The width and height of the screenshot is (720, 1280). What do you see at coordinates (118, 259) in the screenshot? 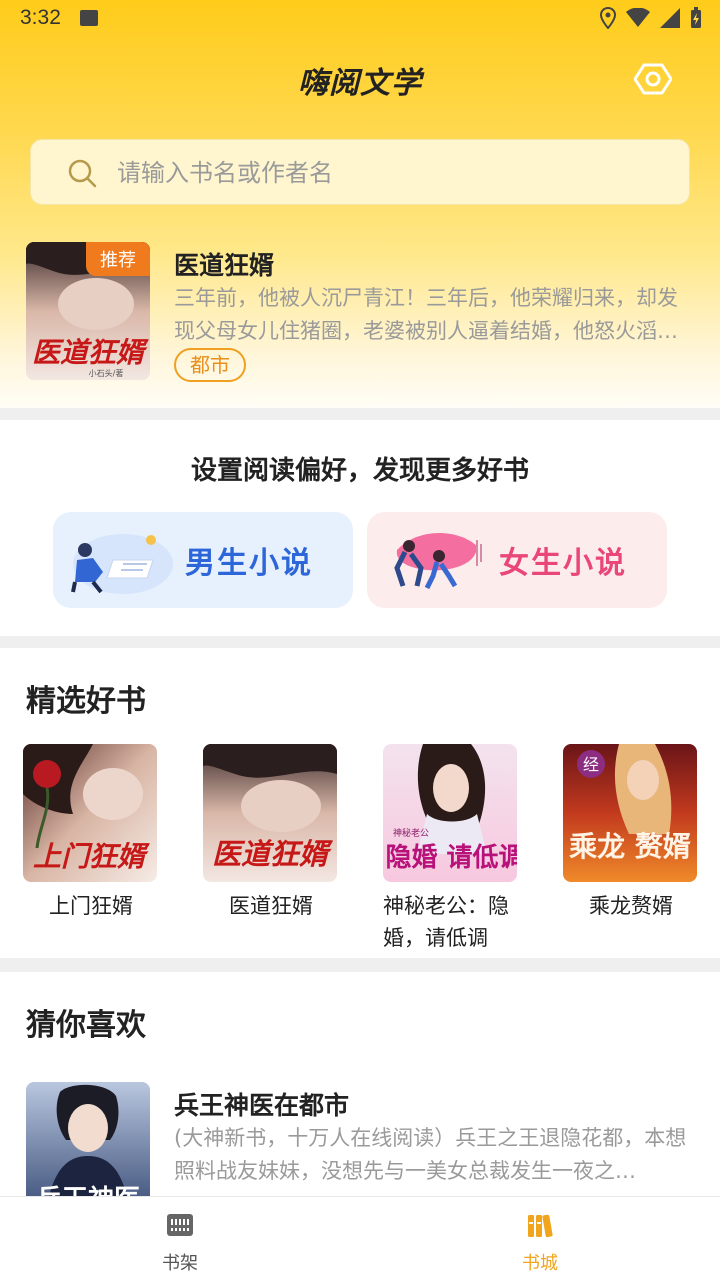
I see `recommend-tag: 推荐` at bounding box center [118, 259].